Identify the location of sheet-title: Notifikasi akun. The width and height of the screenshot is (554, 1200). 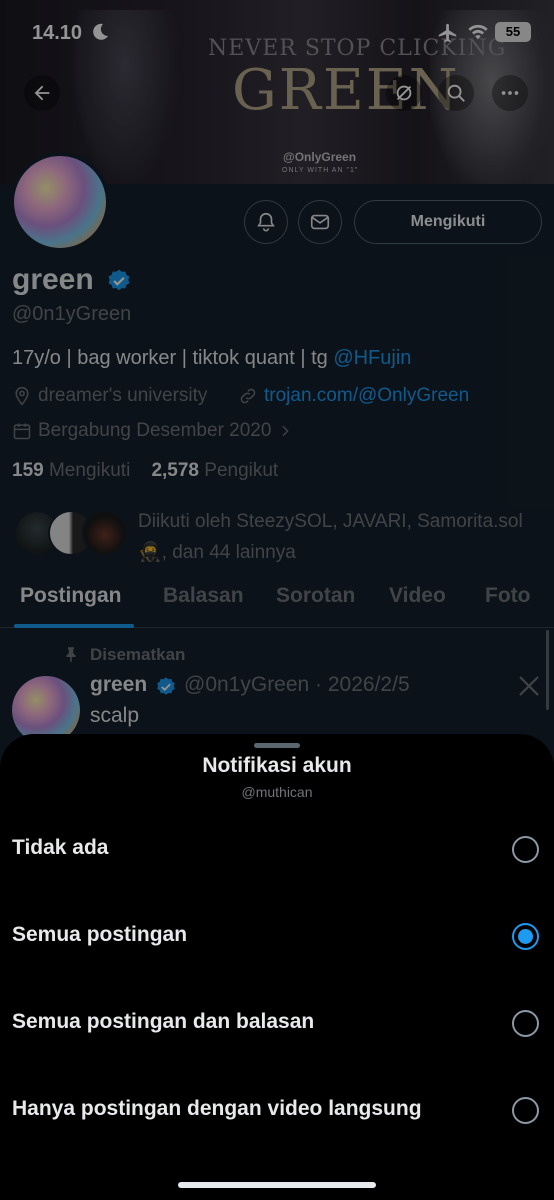
(277, 765).